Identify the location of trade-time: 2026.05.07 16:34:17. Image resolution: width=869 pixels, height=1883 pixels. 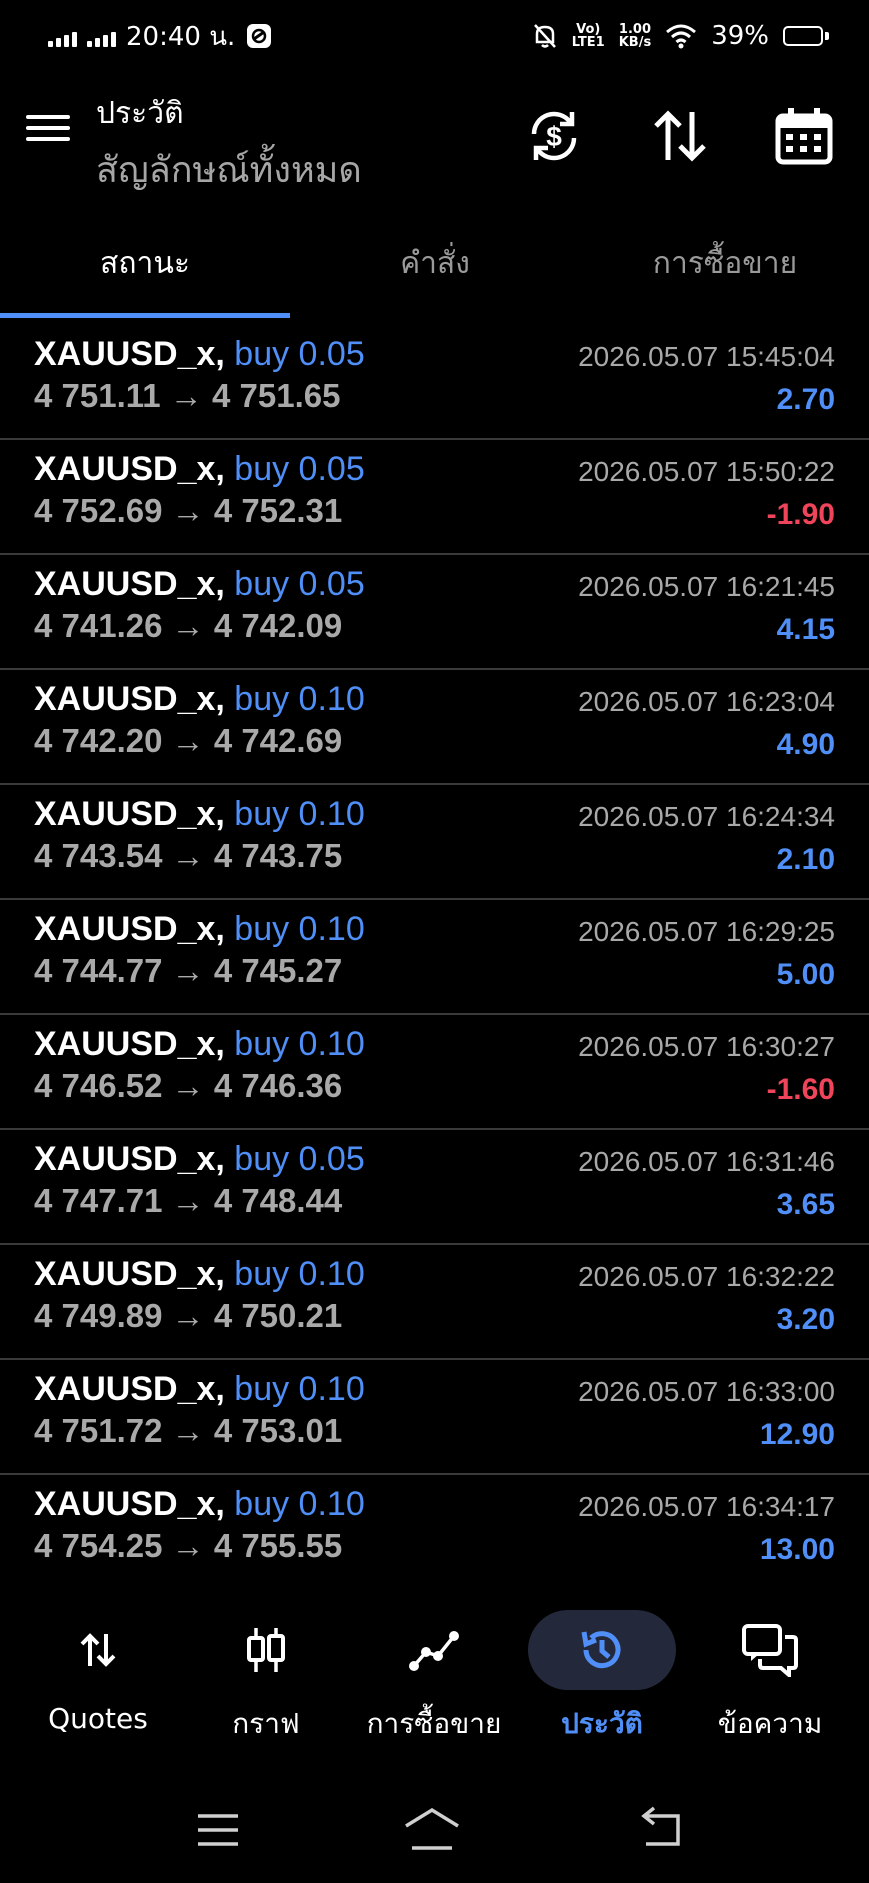
(706, 1506).